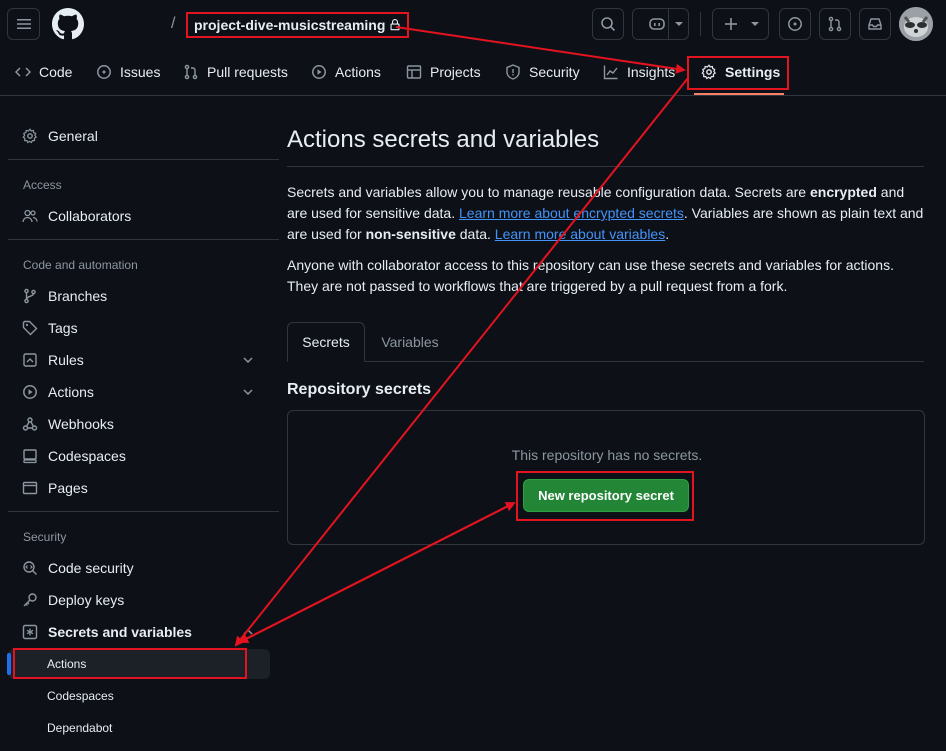 The height and width of the screenshot is (751, 946). Describe the element at coordinates (298, 25) in the screenshot. I see `repo-name-link: project-dive-musicstreaming` at that location.